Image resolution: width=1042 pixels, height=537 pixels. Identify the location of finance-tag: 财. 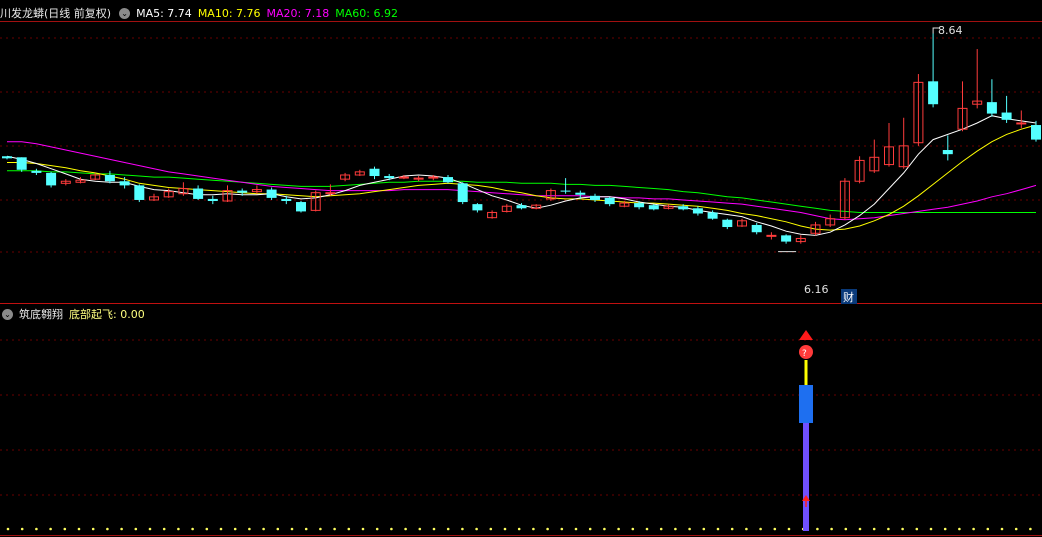
(848, 297).